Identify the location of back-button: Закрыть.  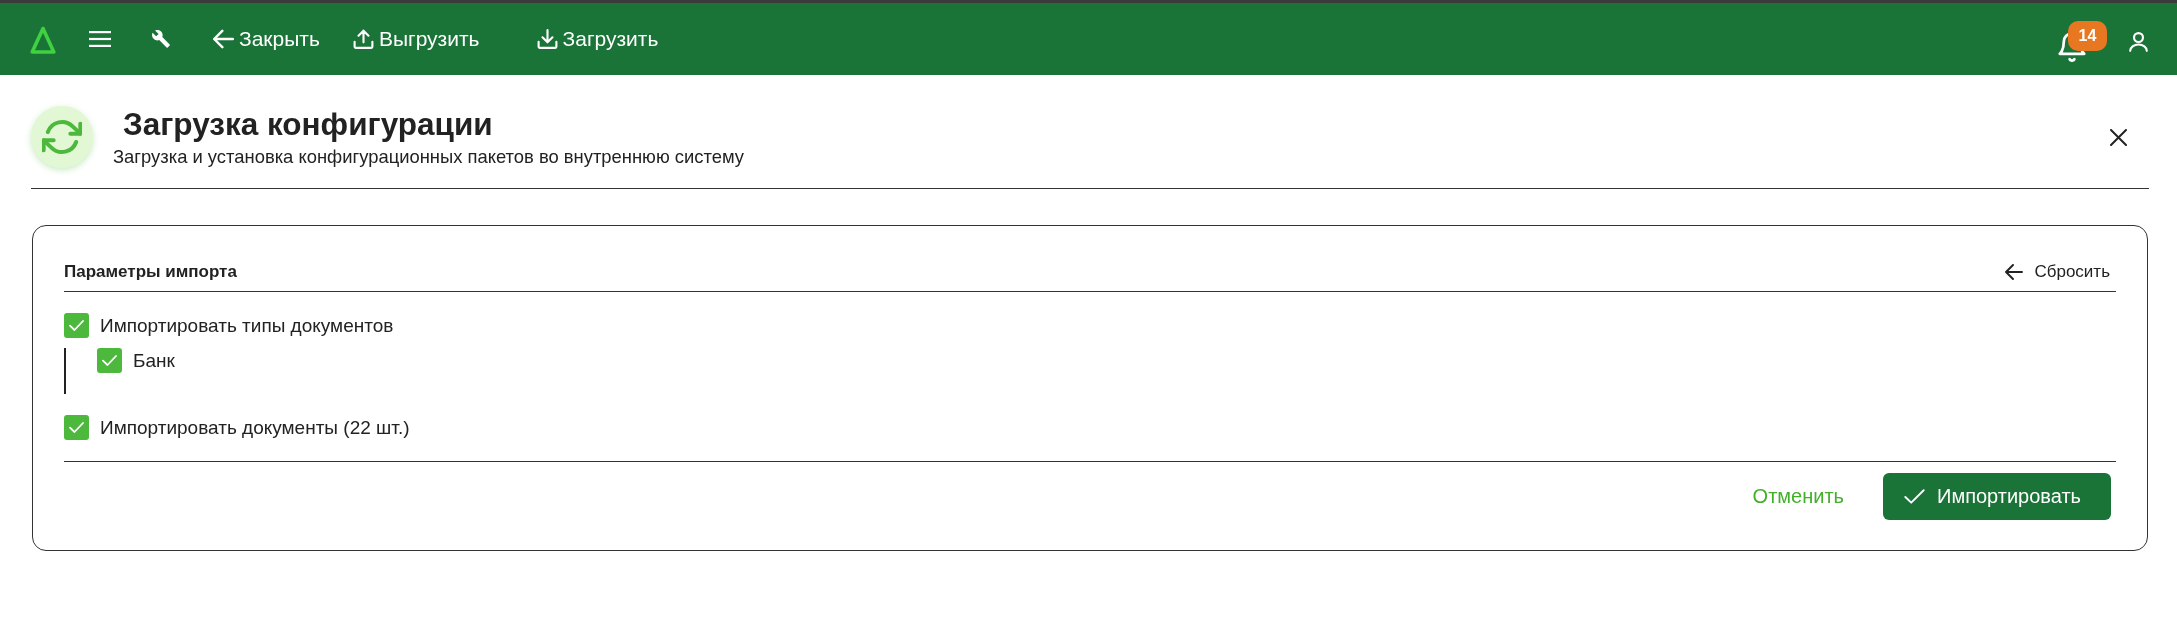
(265, 39).